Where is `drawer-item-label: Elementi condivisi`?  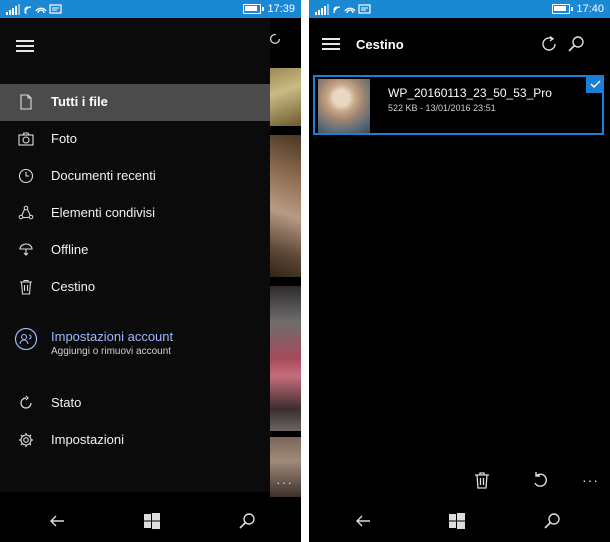 drawer-item-label: Elementi condivisi is located at coordinates (103, 212).